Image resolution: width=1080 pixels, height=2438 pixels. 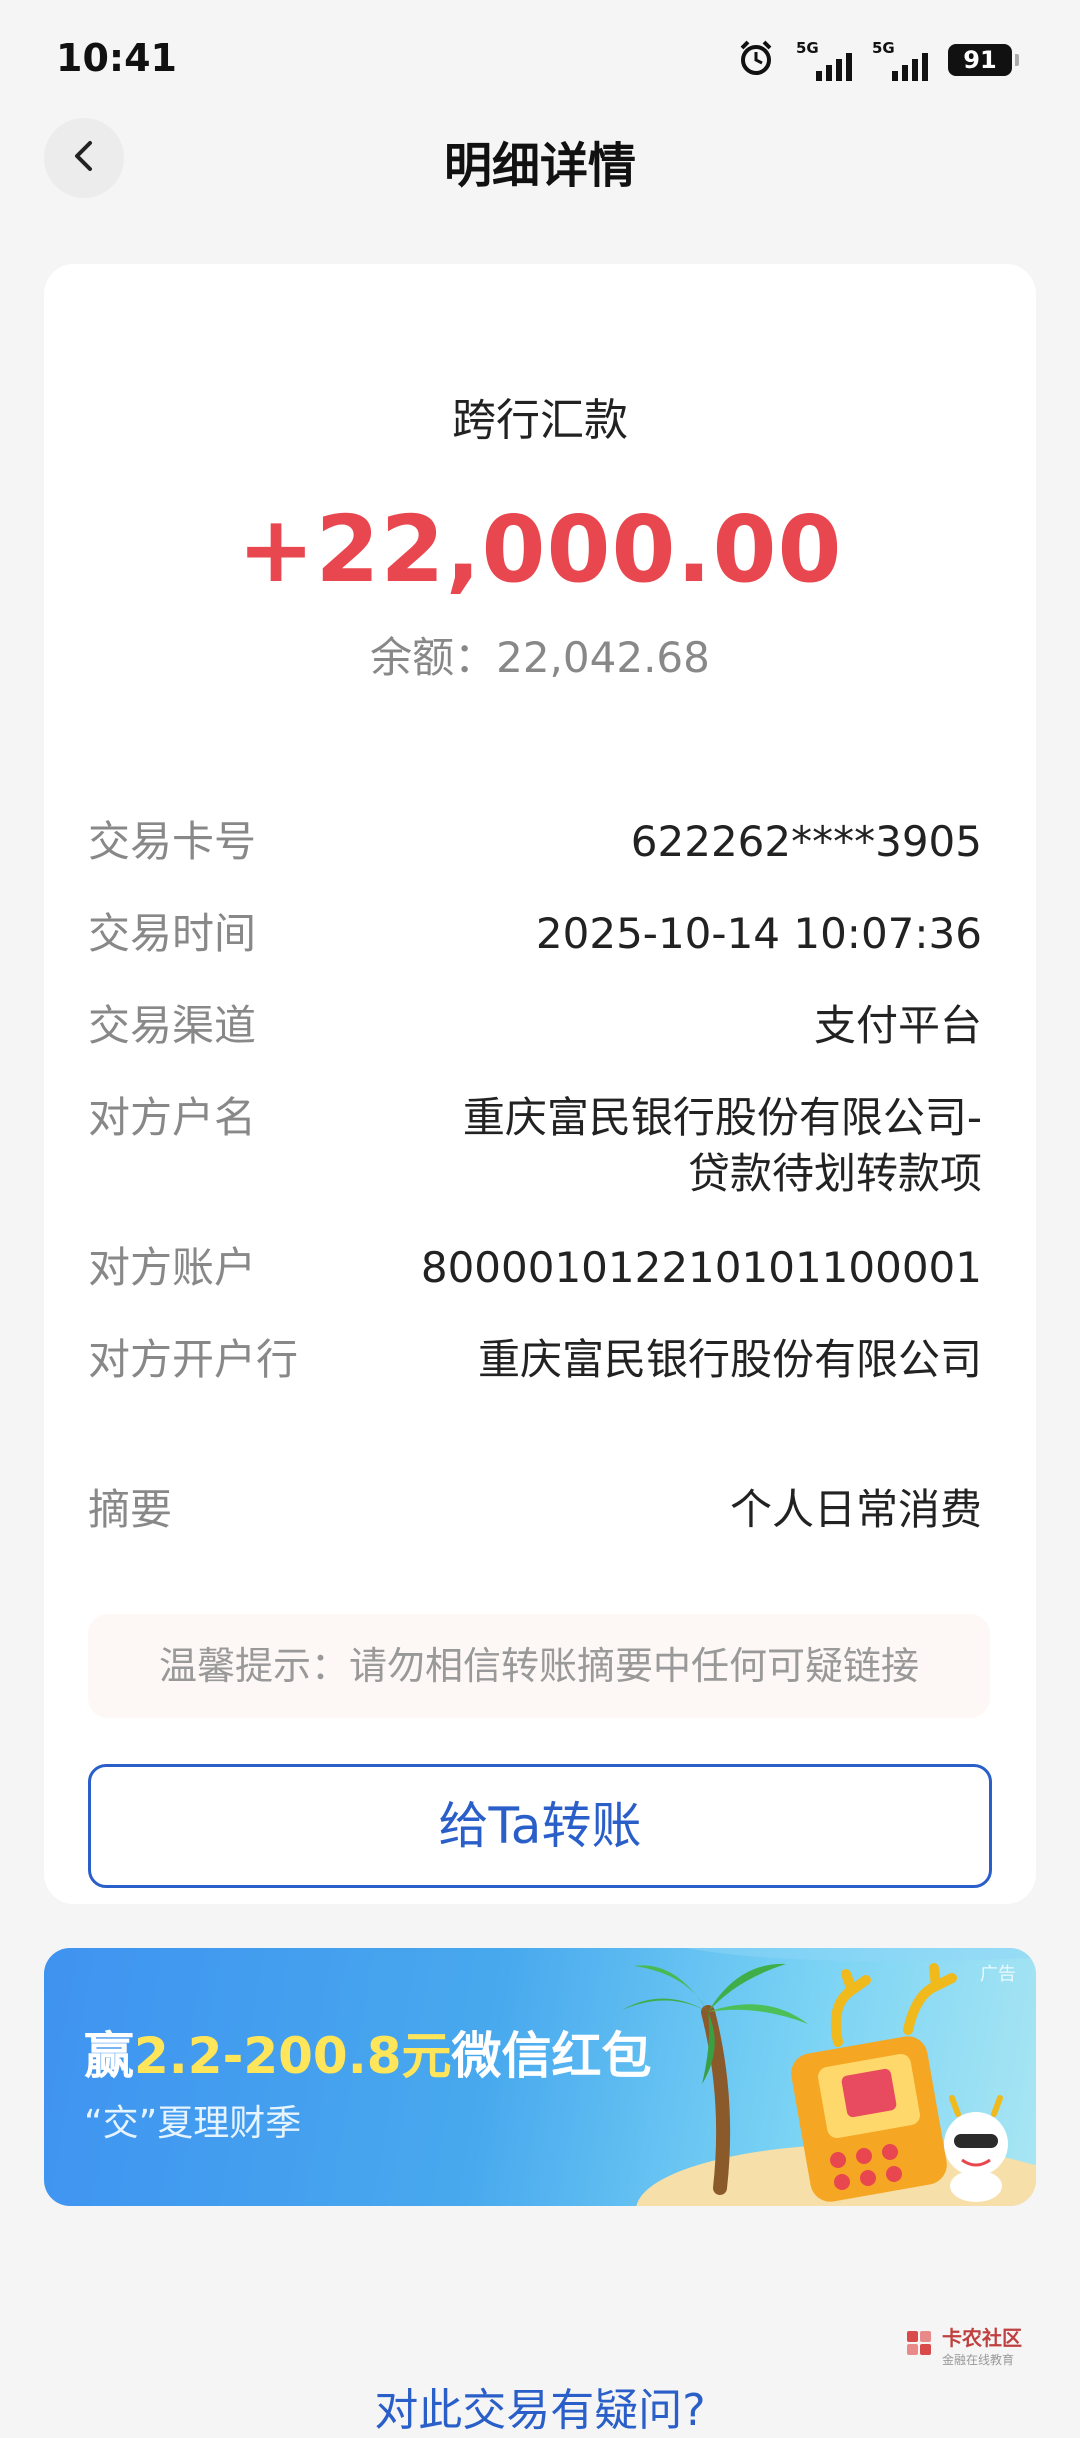 What do you see at coordinates (722, 1145) in the screenshot?
I see `detail-value: 重庆富民银行股份有限公司-贷款待划转款项` at bounding box center [722, 1145].